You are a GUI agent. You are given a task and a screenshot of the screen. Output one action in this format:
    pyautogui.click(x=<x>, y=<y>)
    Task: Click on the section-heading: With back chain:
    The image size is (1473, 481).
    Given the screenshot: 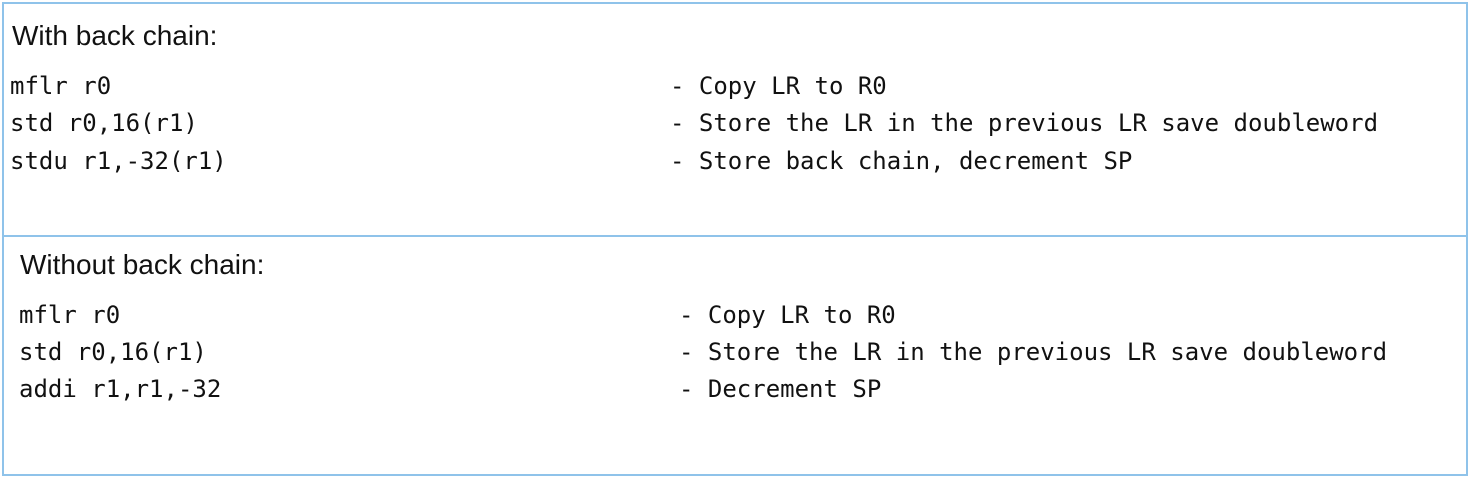 What is the action you would take?
    pyautogui.click(x=115, y=35)
    